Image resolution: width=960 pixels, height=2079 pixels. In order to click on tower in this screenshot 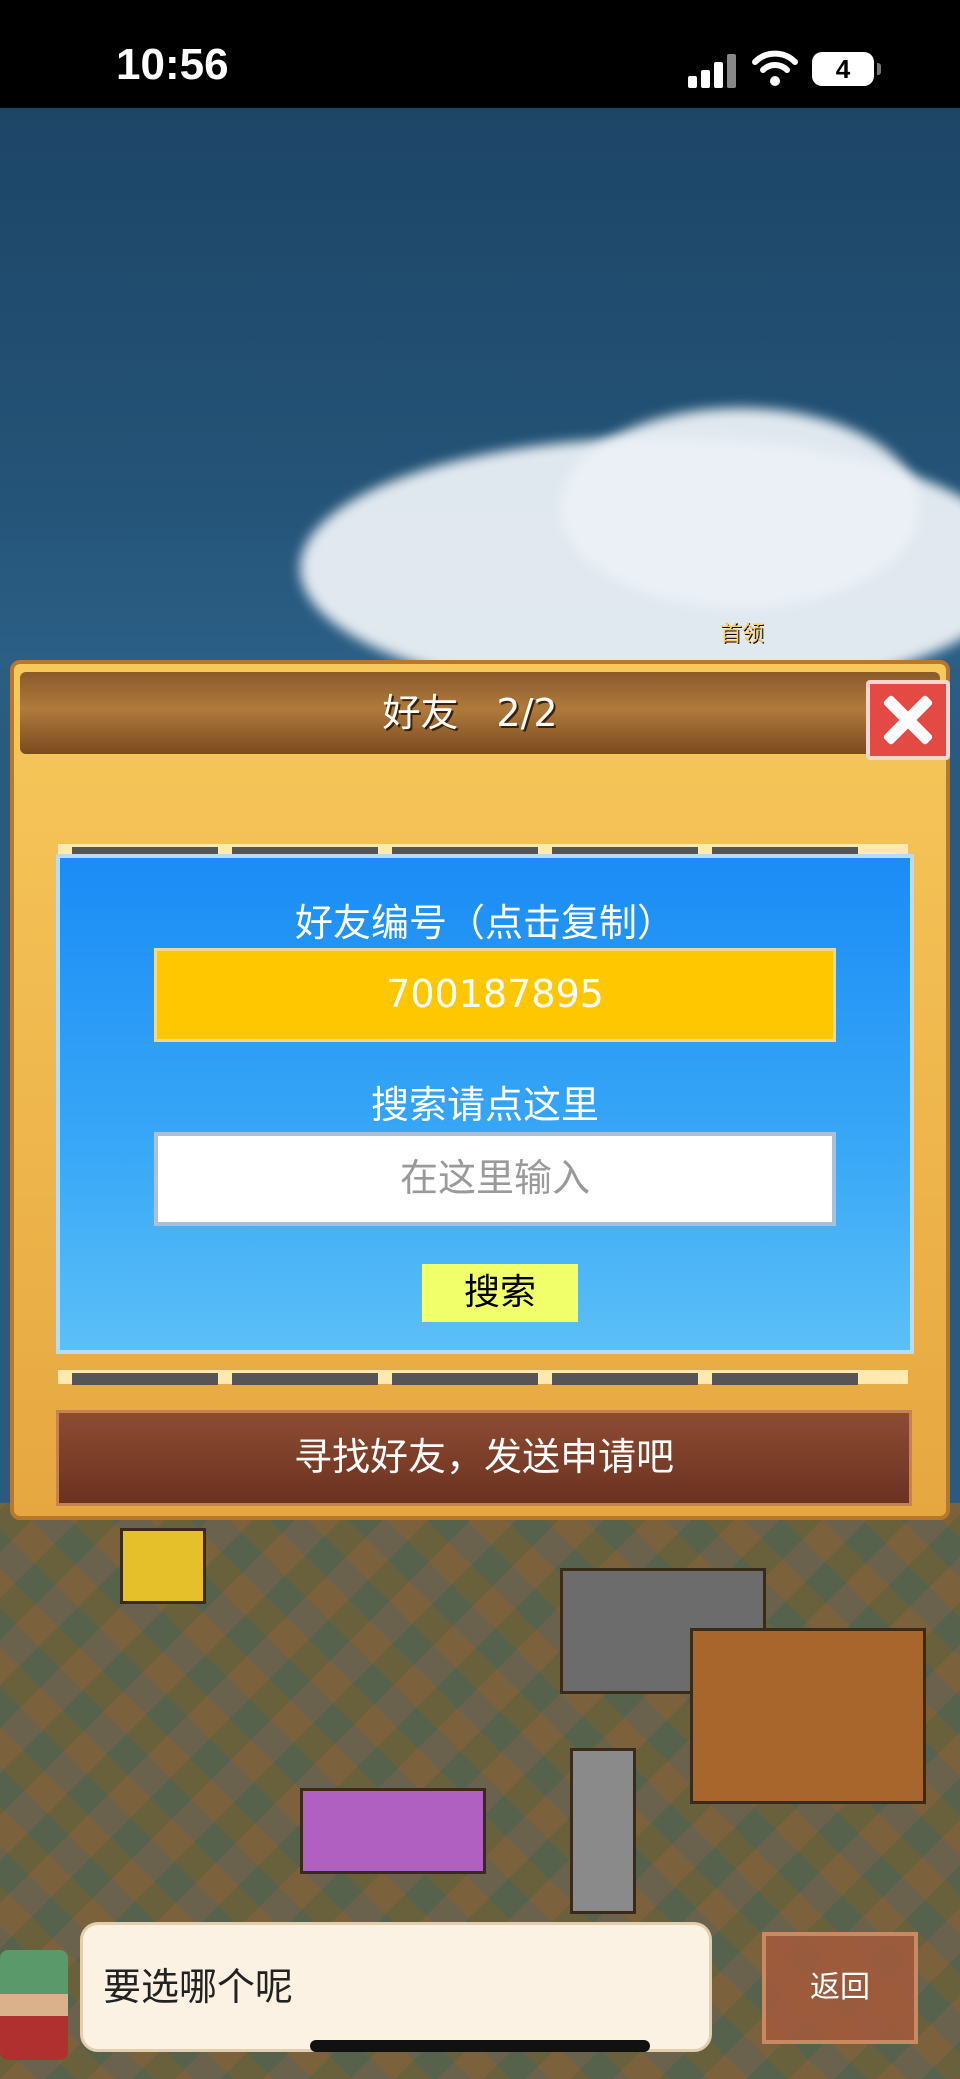, I will do `click(603, 1831)`.